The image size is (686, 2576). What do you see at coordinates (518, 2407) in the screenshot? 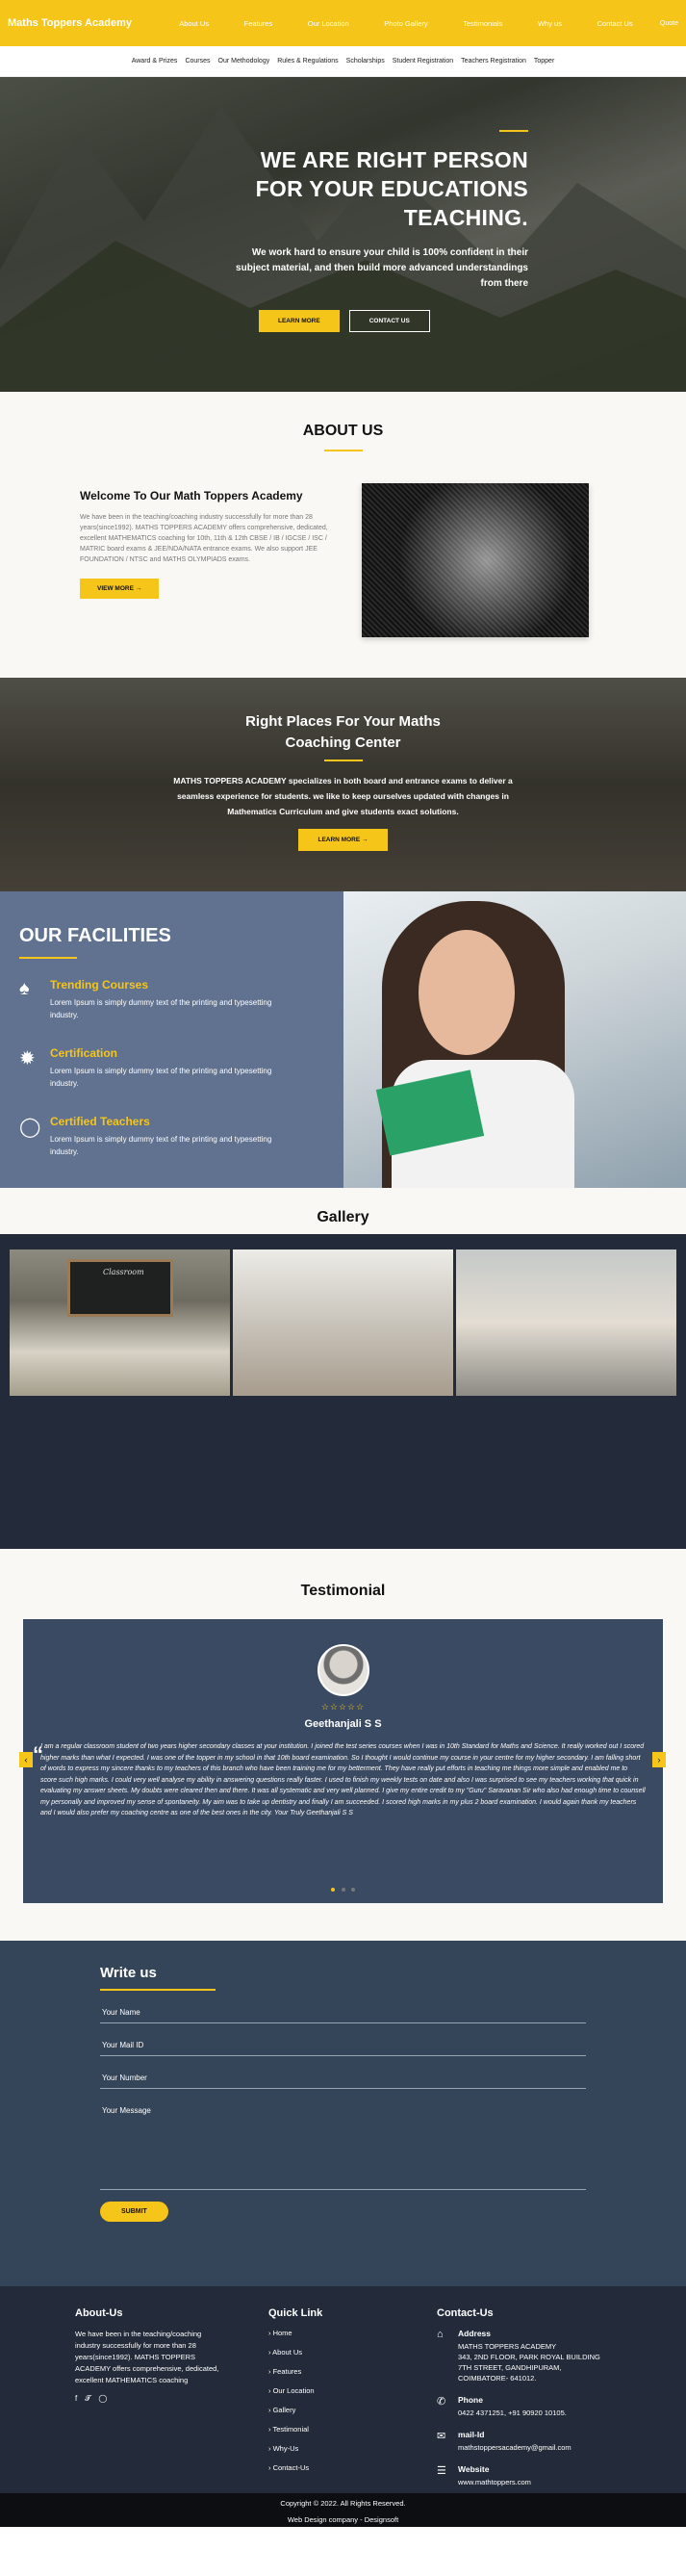
I see `footer-phone: ✆ Phone 0422 4371251, +91 90920 10105.` at bounding box center [518, 2407].